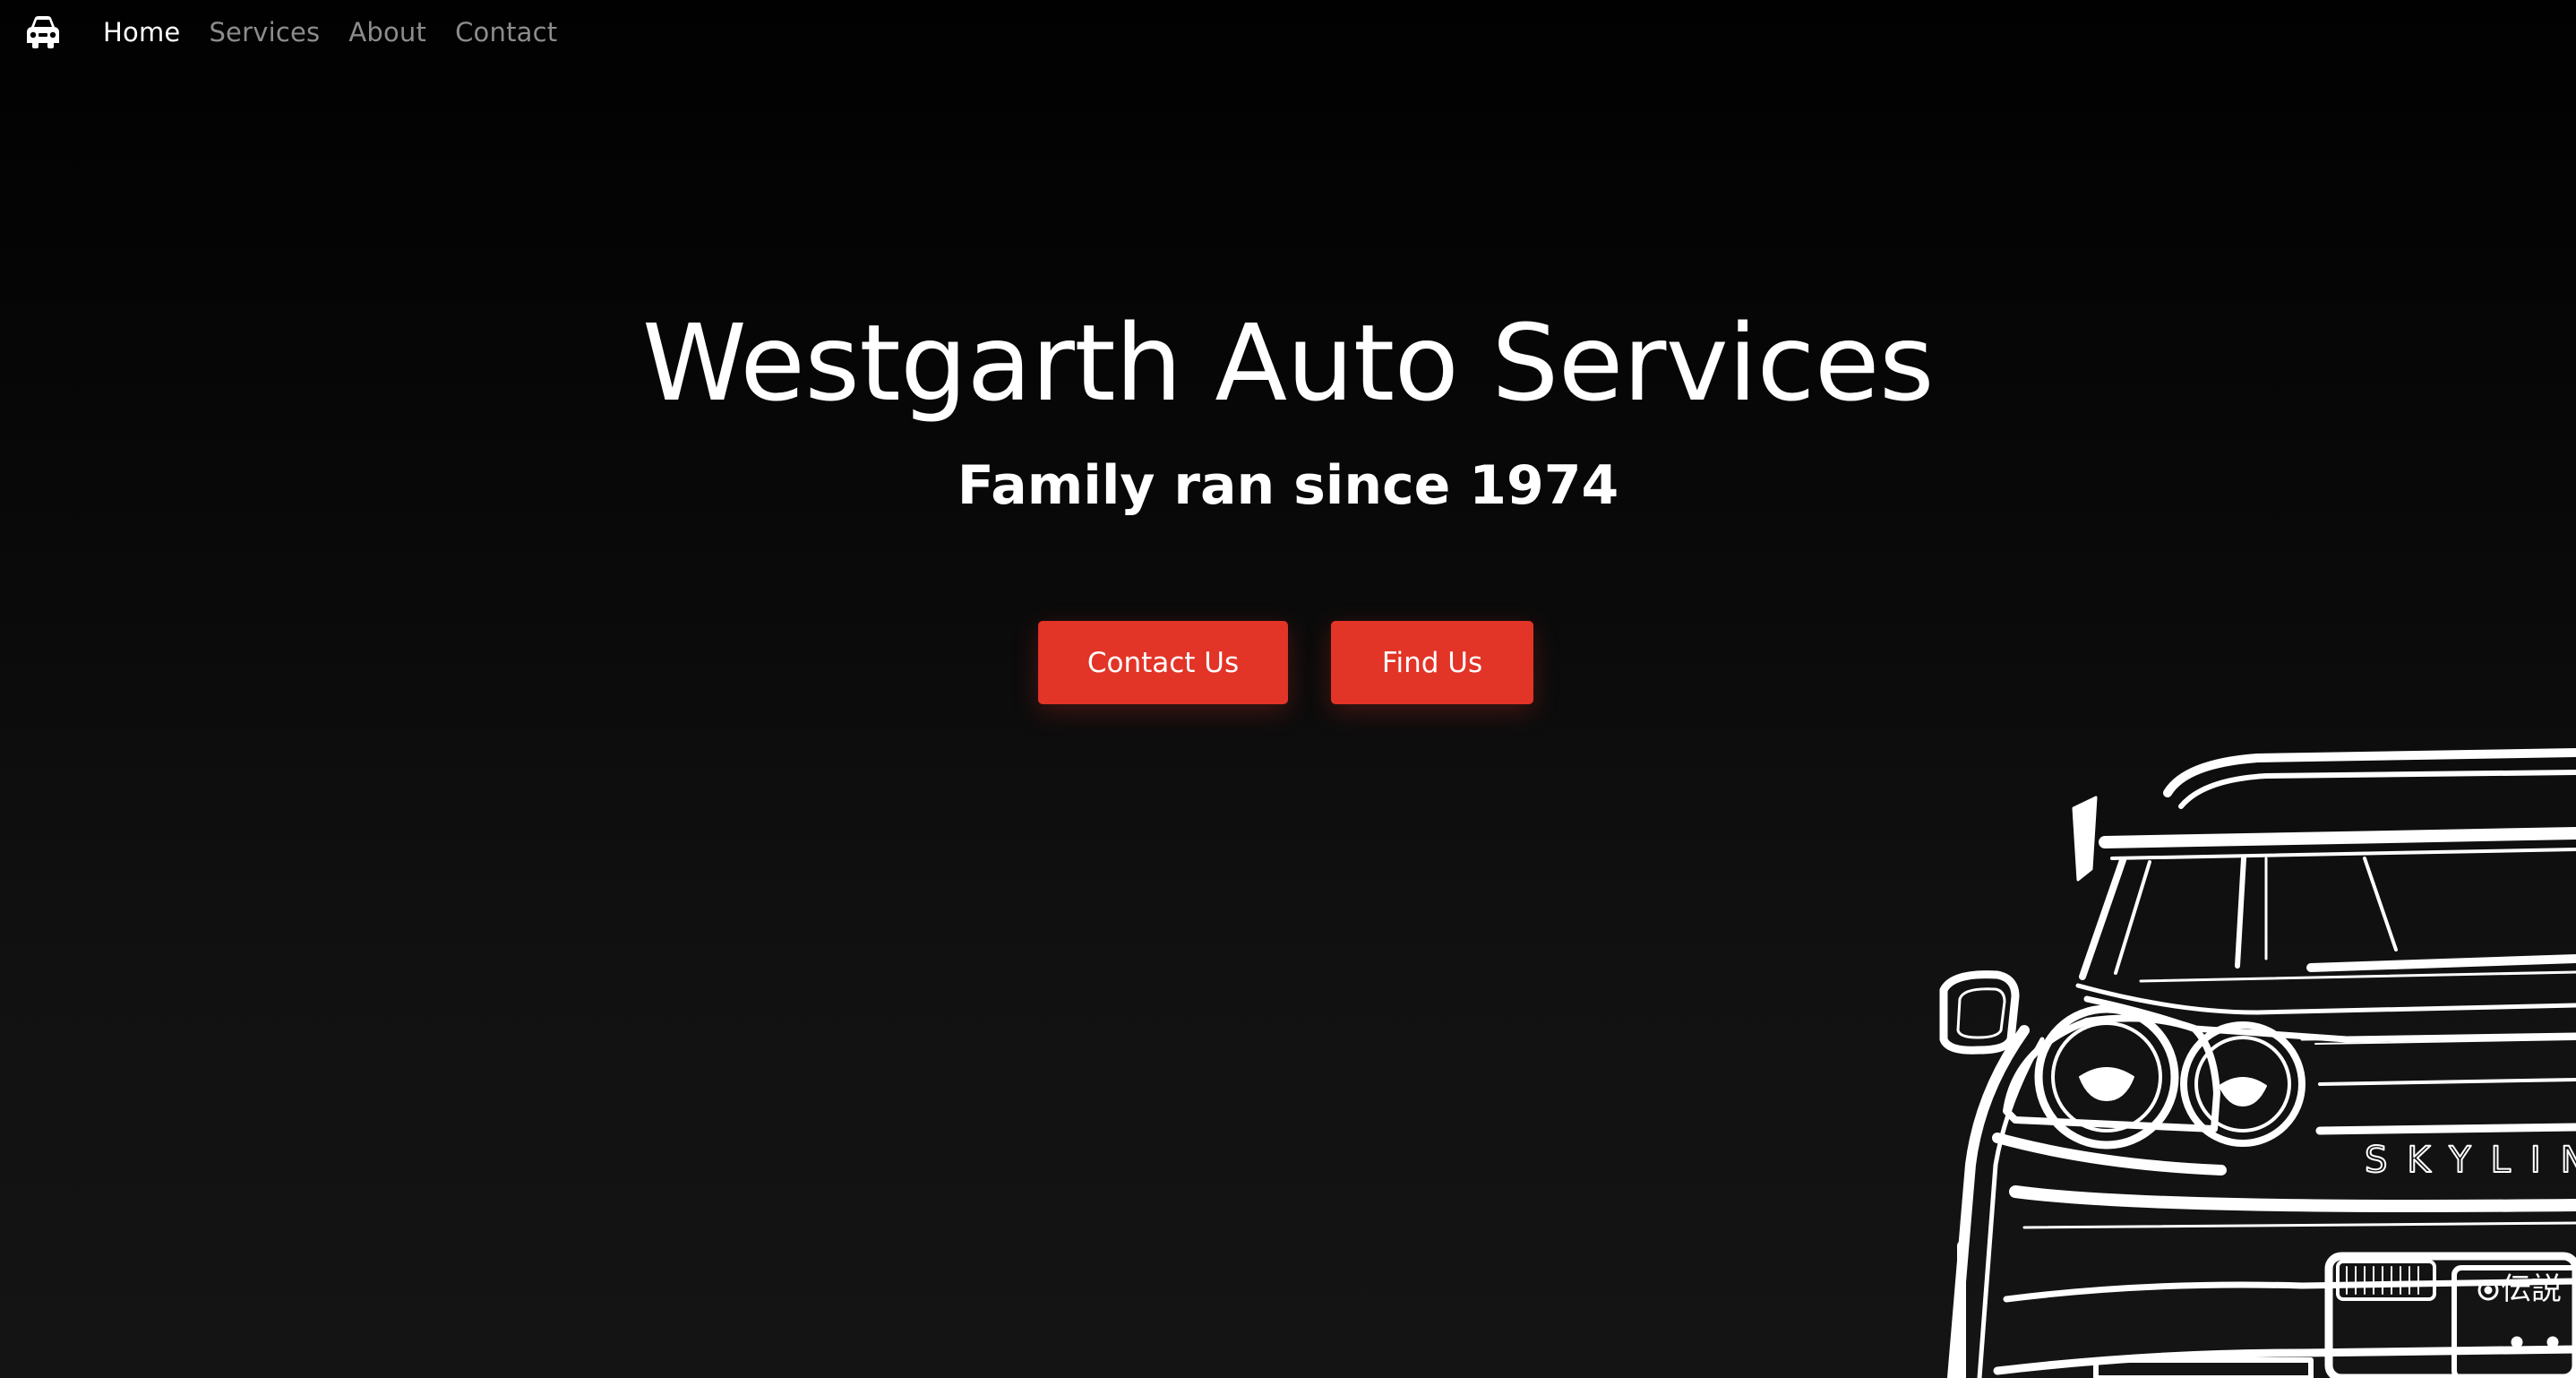 The width and height of the screenshot is (2576, 1378). I want to click on hero-subtitle: Family ran since 1974, so click(1288, 485).